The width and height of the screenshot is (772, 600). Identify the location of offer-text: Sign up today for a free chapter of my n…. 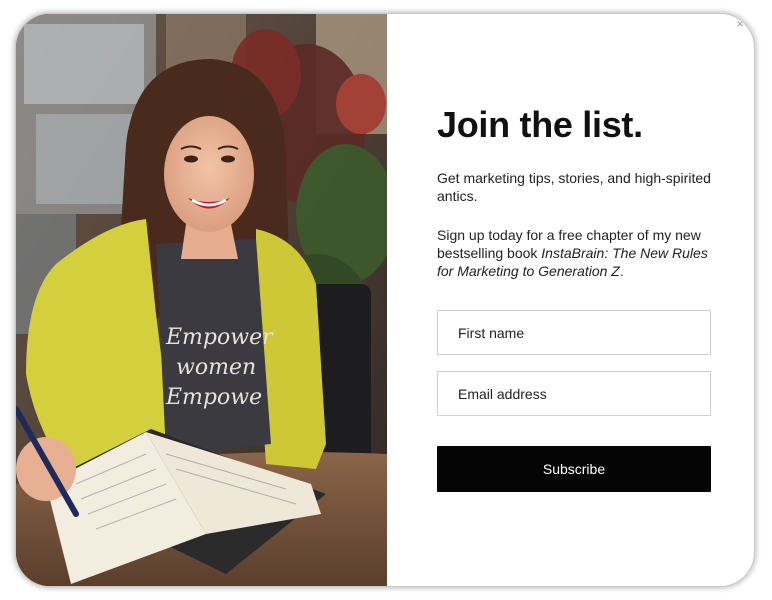
(577, 253).